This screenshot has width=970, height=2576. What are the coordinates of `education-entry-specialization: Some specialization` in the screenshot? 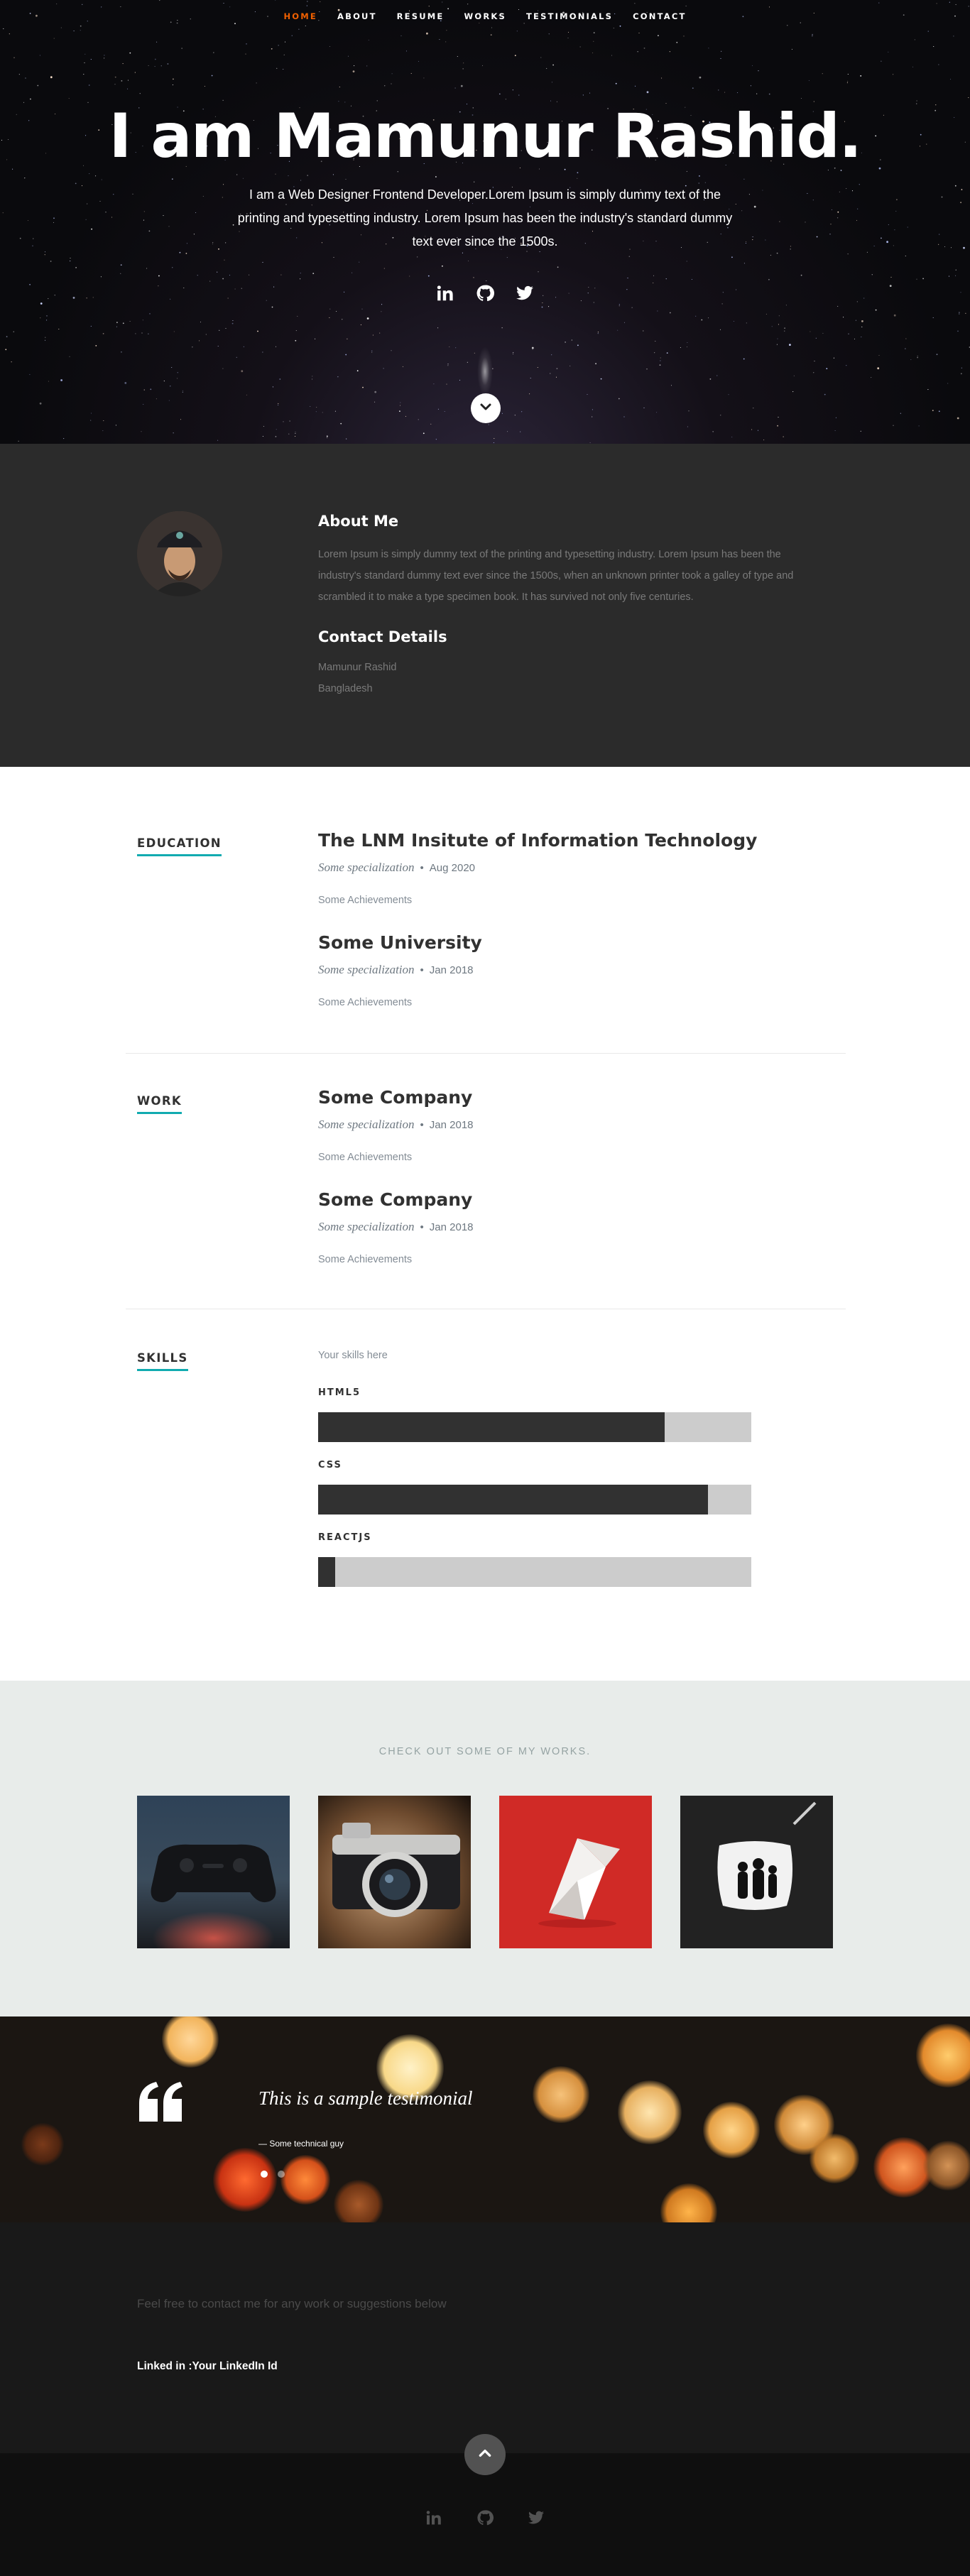 It's located at (367, 969).